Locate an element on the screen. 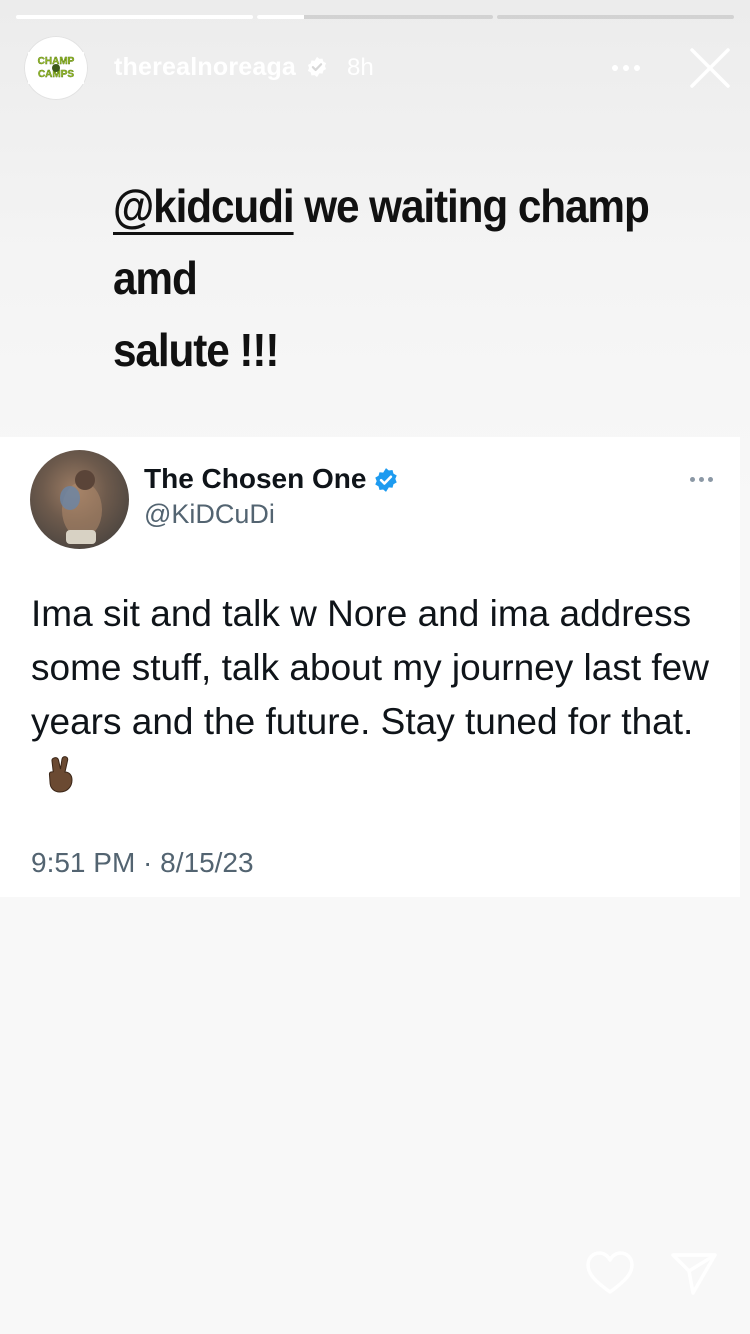 This screenshot has height=1334, width=750. tweet-display-name: The Chosen One is located at coordinates (255, 479).